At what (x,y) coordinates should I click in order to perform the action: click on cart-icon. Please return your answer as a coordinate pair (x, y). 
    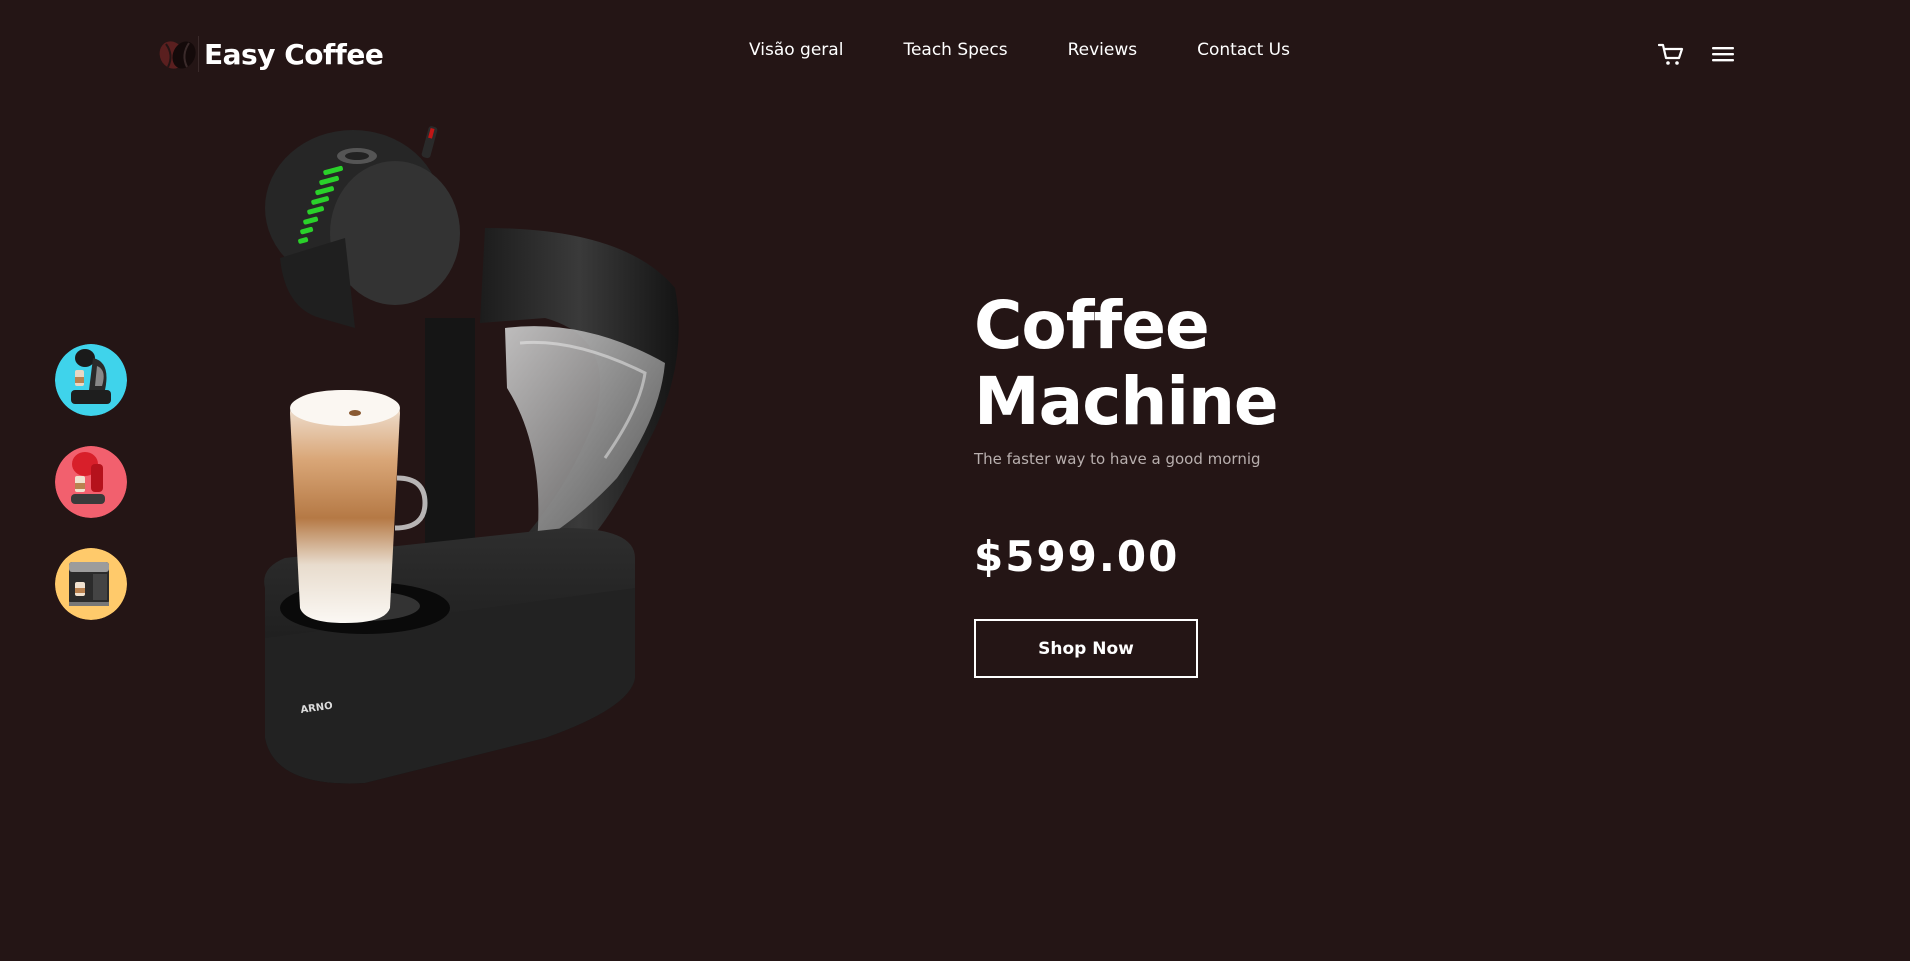
    Looking at the image, I should click on (1671, 54).